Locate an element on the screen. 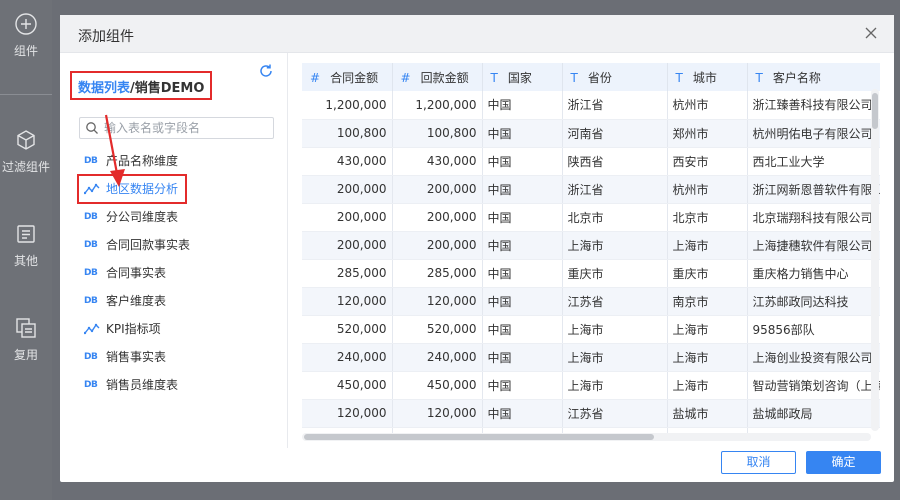 This screenshot has height=500, width=900. sidebar-item-component: 组件 is located at coordinates (26, 35).